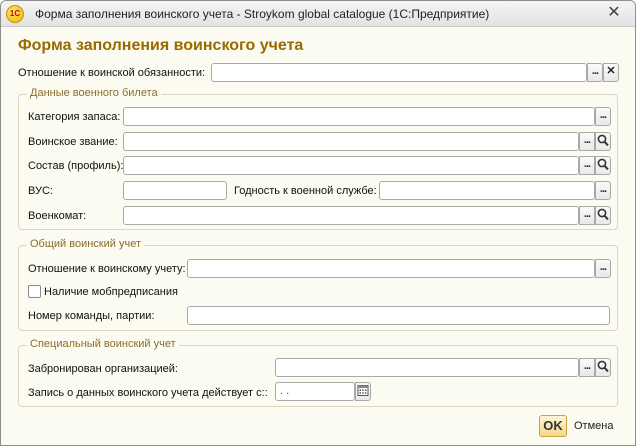  What do you see at coordinates (76, 166) in the screenshot?
I see `composition-label: Состав (профиль):` at bounding box center [76, 166].